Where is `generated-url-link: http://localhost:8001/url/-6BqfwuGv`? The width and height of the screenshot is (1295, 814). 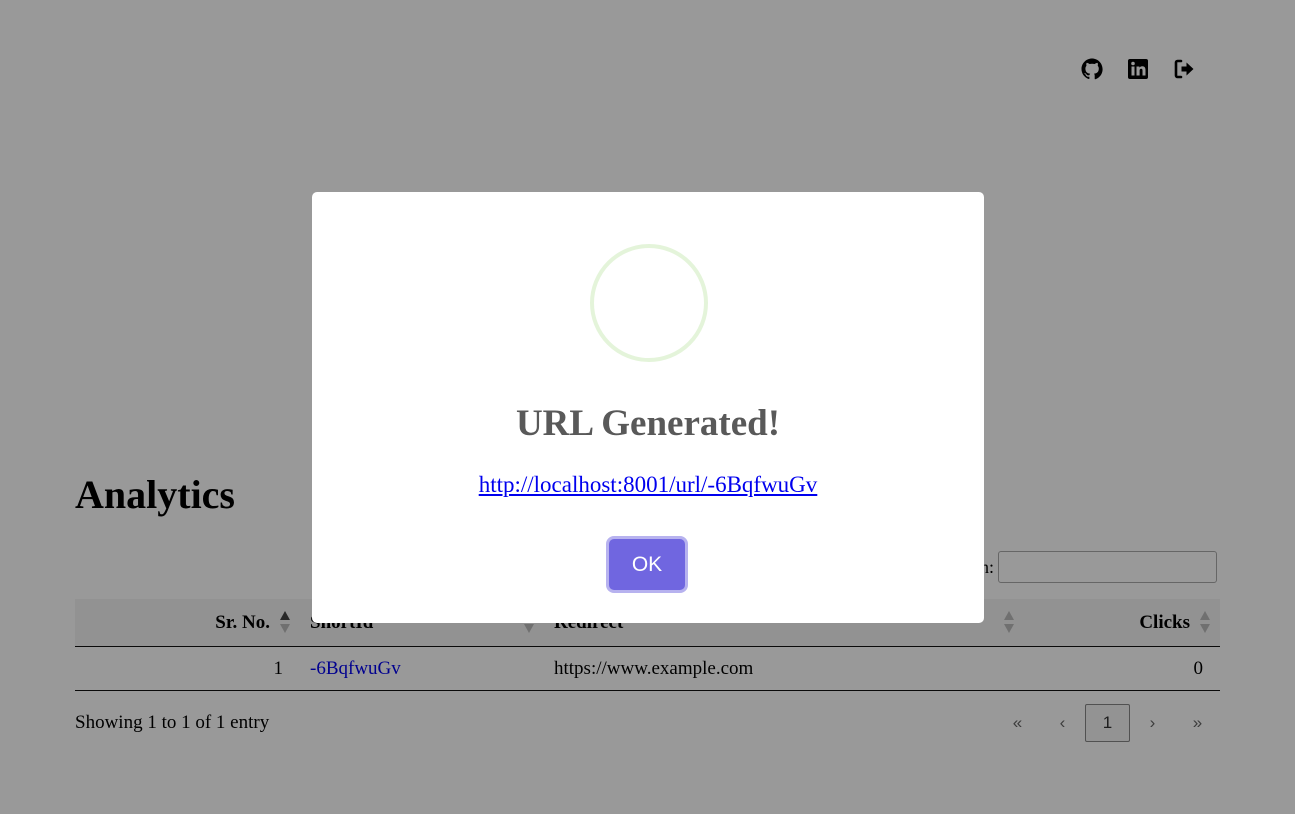
generated-url-link: http://localhost:8001/url/-6BqfwuGv is located at coordinates (648, 484).